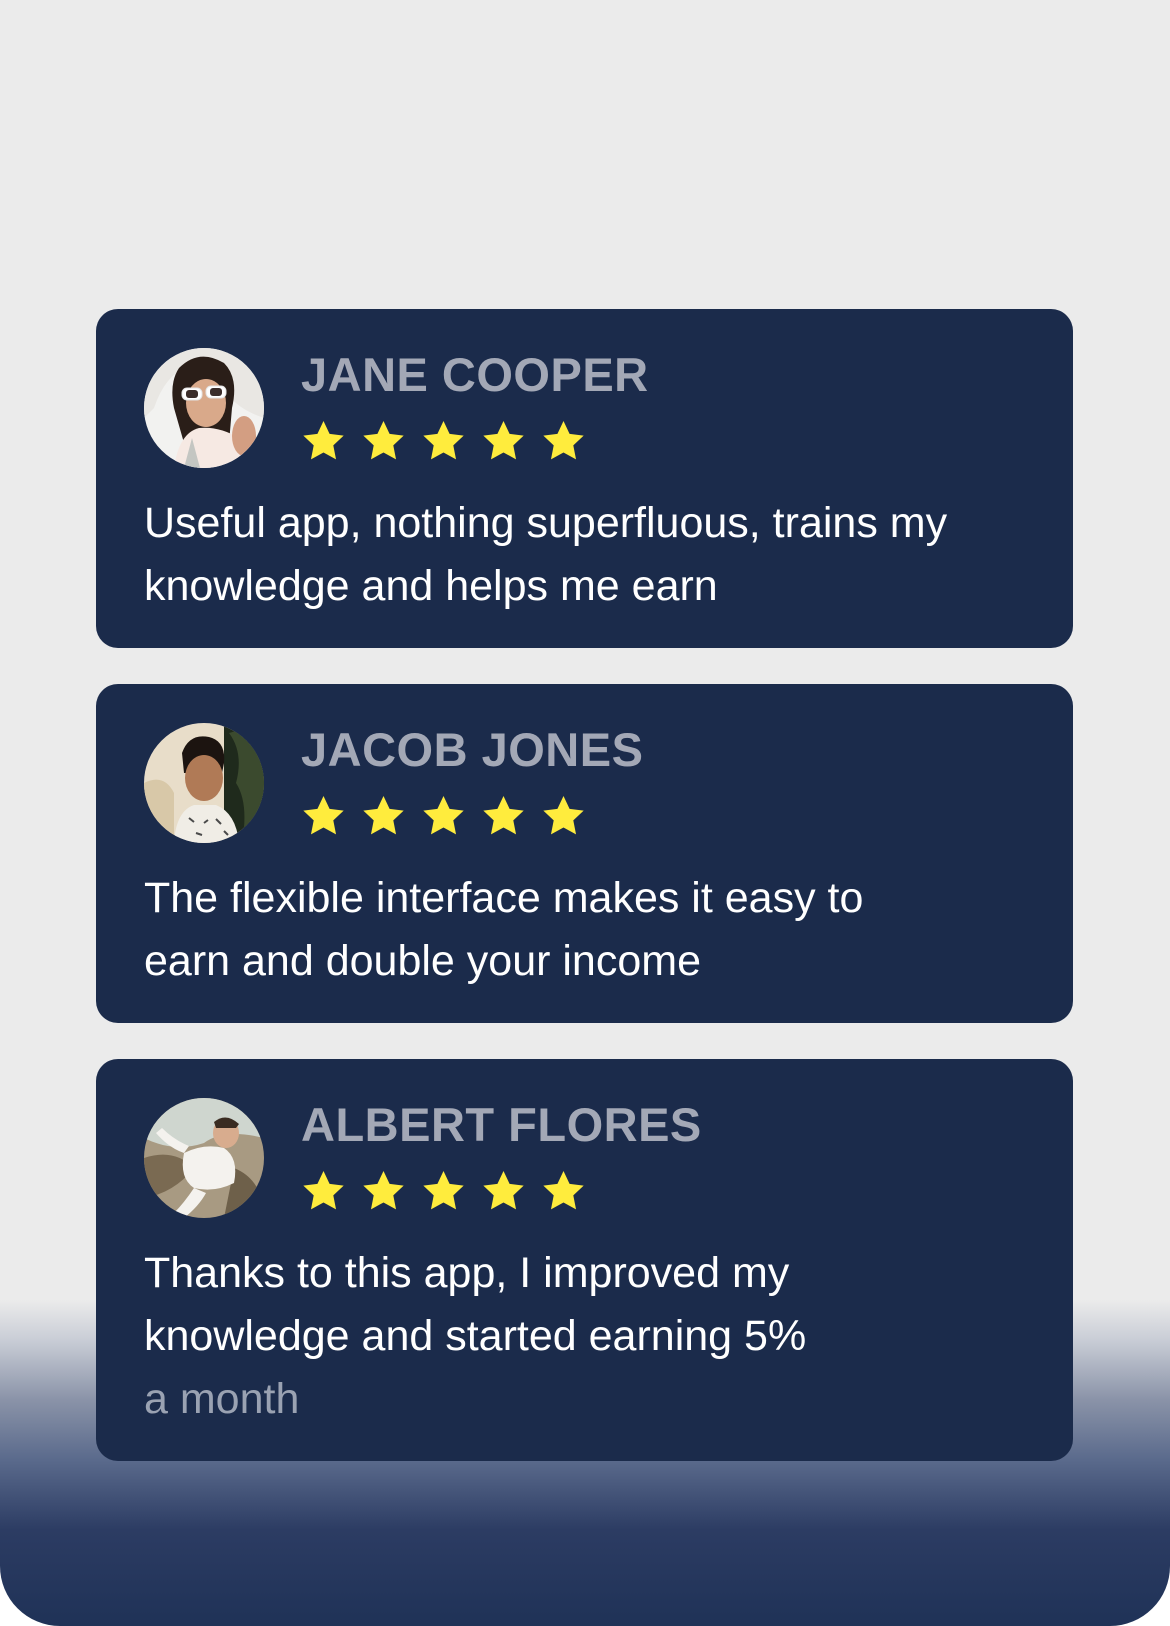  Describe the element at coordinates (475, 374) in the screenshot. I see `reviewer-name: JANE COOPER` at that location.